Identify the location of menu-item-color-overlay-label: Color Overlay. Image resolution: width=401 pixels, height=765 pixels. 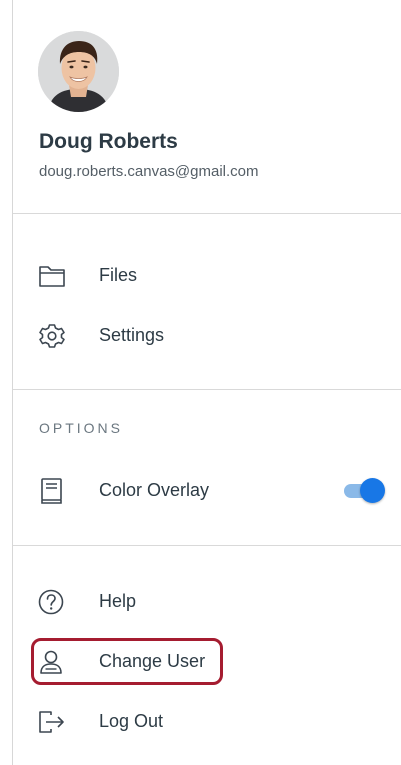
(154, 490).